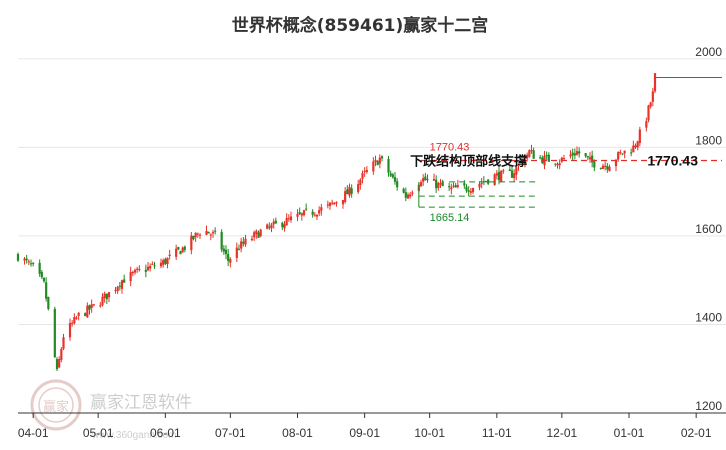 The image size is (726, 450). Describe the element at coordinates (429, 433) in the screenshot. I see `x-tick-label: 10-01` at that location.